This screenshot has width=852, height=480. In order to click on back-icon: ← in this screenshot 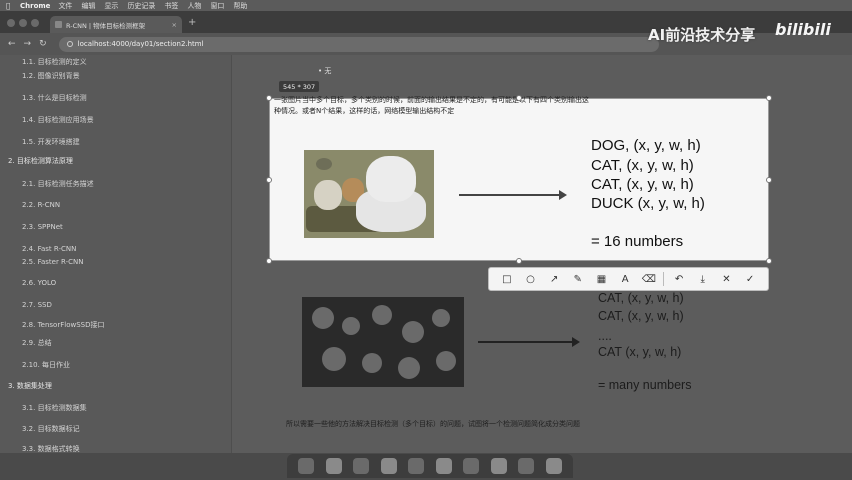, I will do `click(12, 44)`.